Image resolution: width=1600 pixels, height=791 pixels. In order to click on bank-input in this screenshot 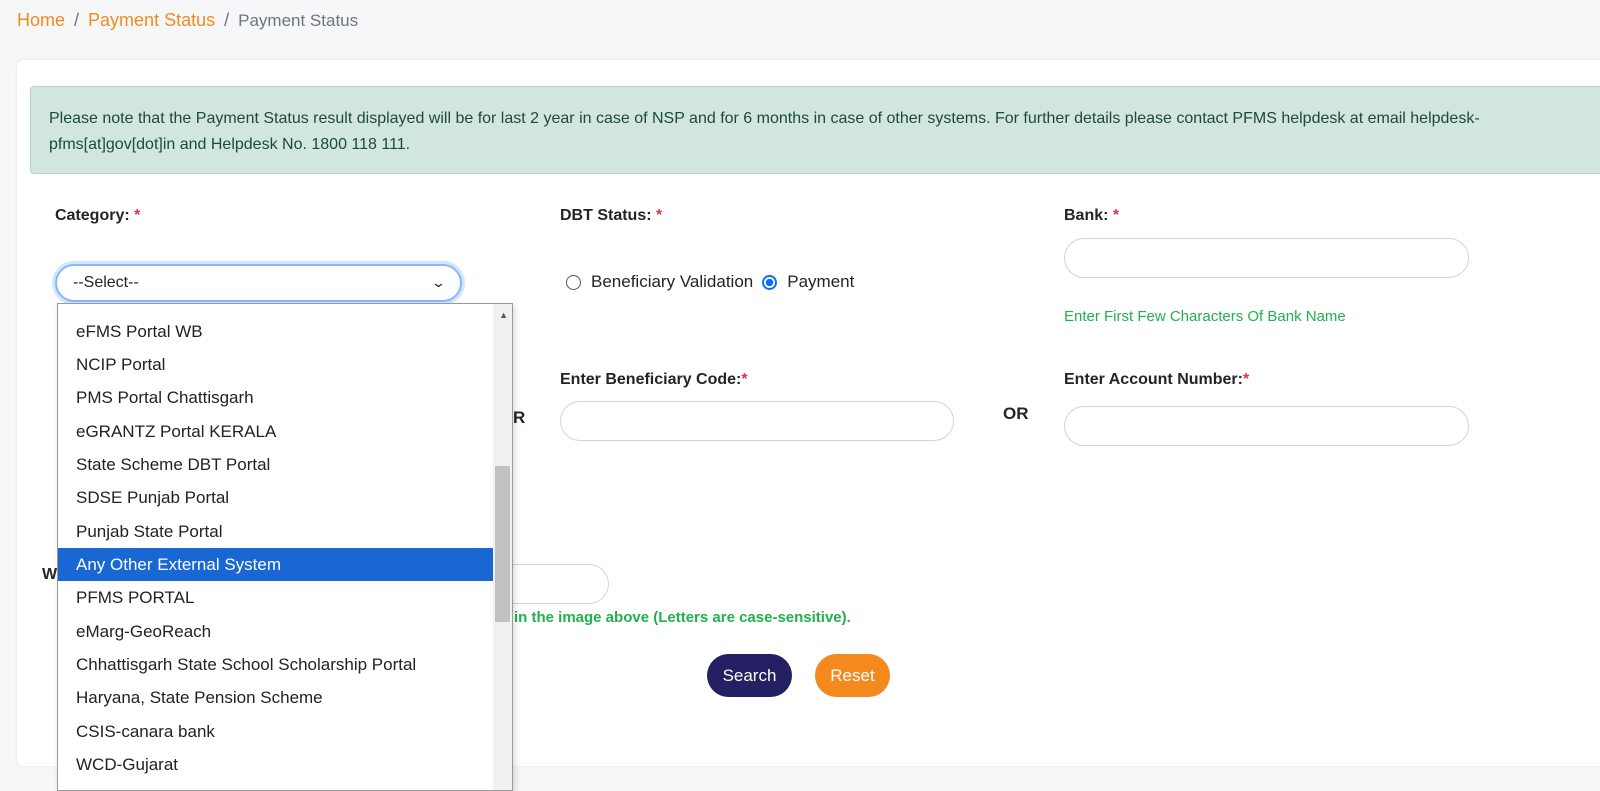, I will do `click(1266, 258)`.